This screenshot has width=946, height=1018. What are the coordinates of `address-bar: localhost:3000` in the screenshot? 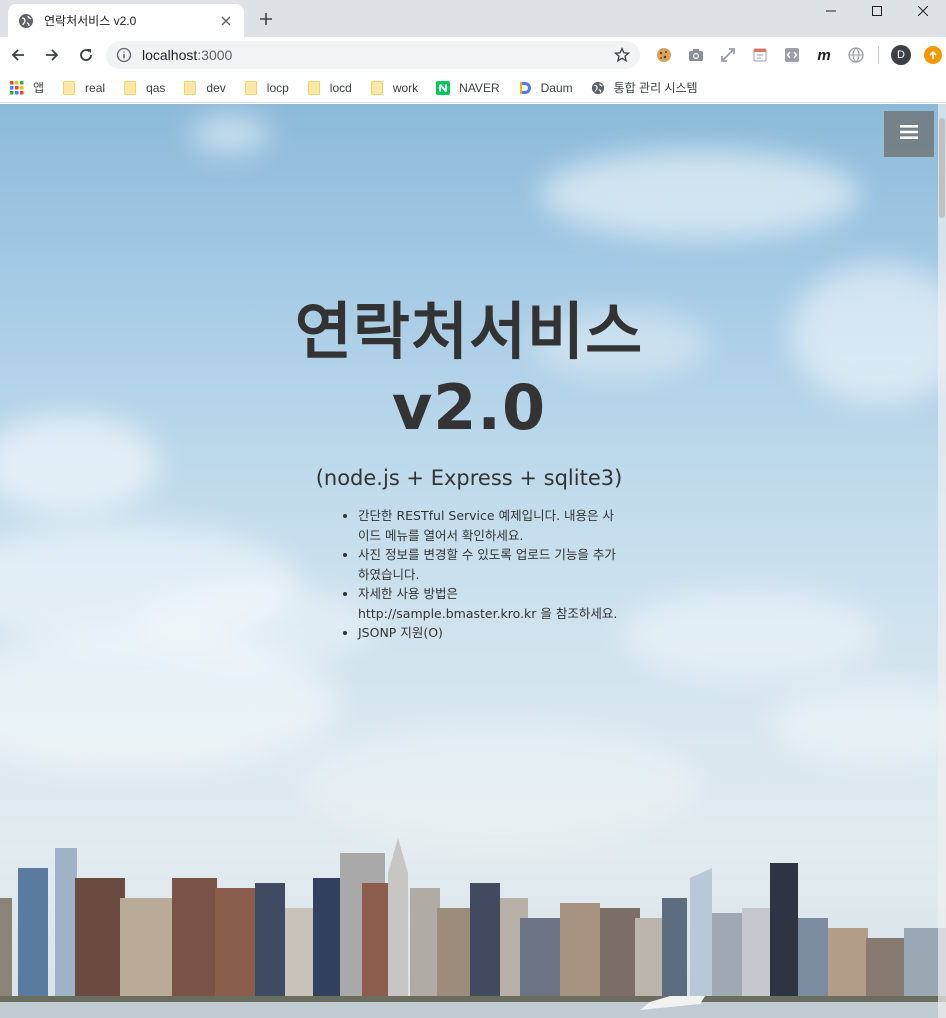 It's located at (373, 55).